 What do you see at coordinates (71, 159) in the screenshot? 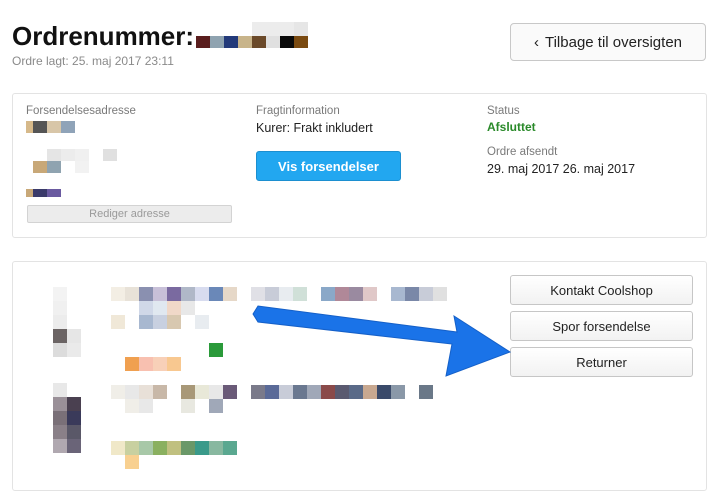
I see `redacted-address` at bounding box center [71, 159].